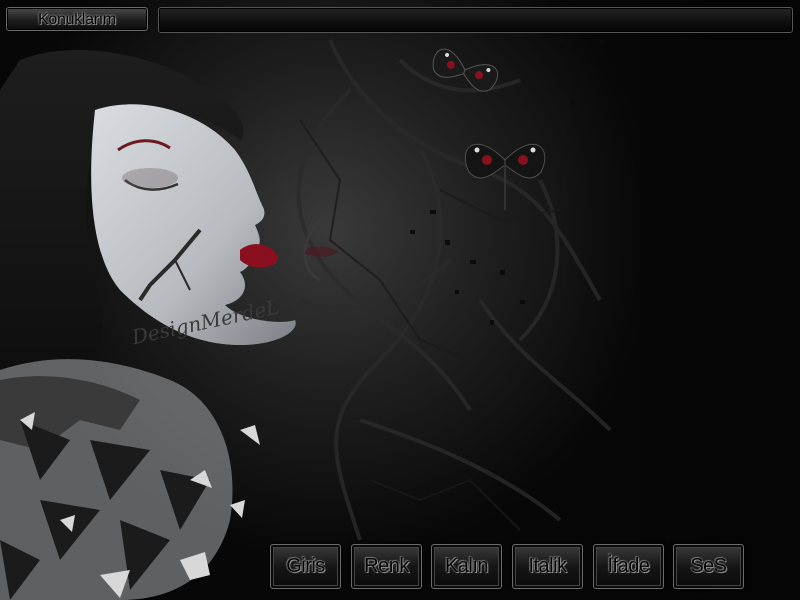 The height and width of the screenshot is (600, 800). I want to click on bold-button: Kalın, so click(466, 566).